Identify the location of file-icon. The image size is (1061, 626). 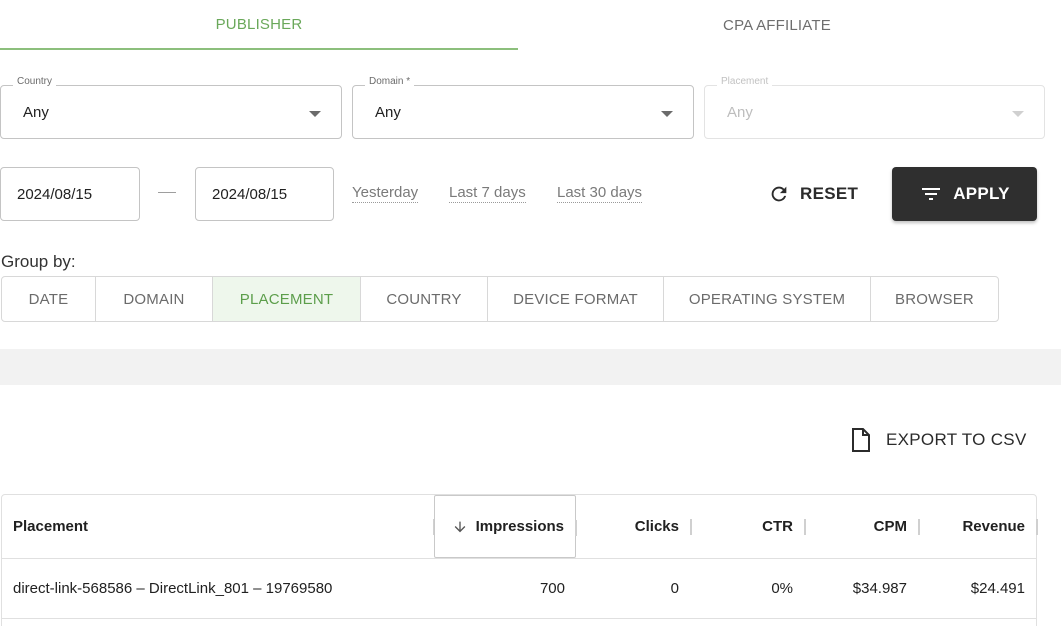
(861, 440).